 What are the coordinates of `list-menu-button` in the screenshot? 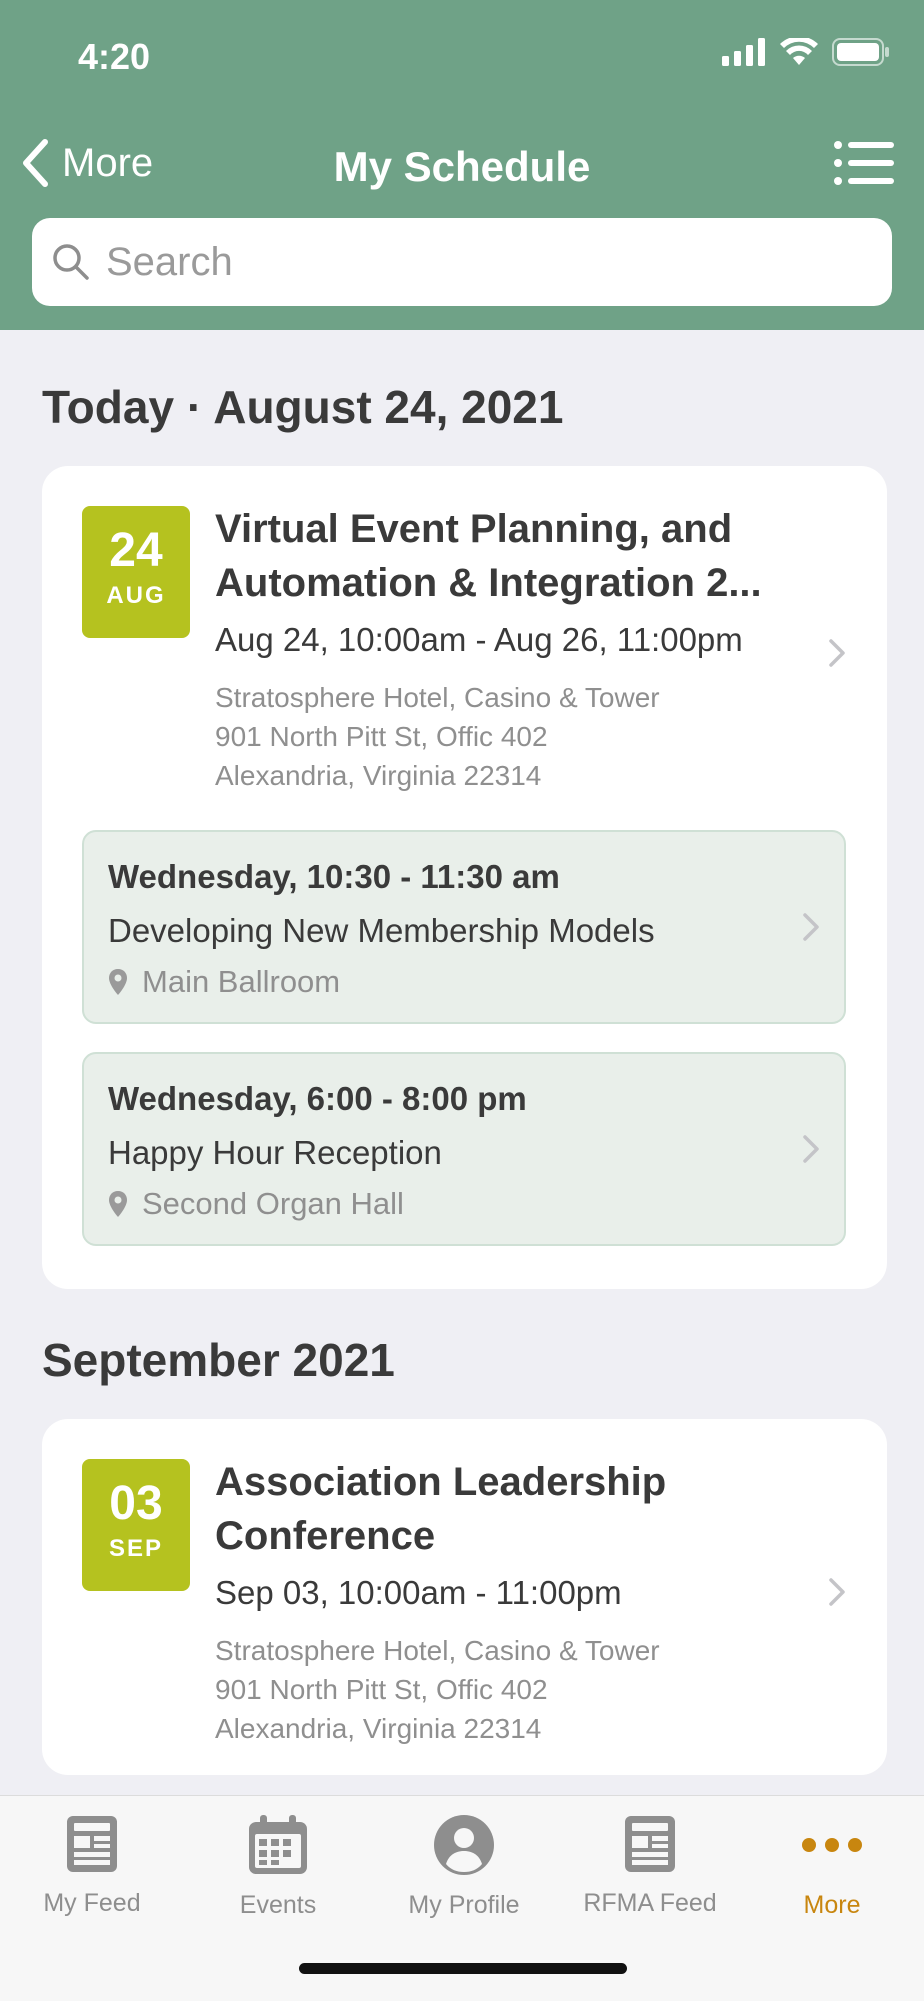 It's located at (864, 165).